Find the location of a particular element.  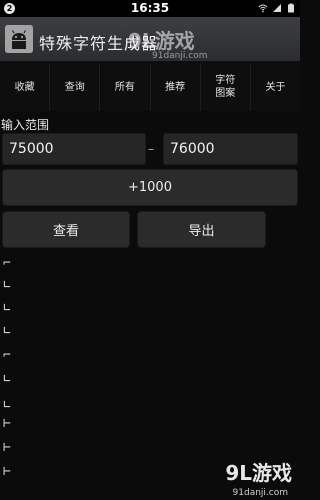

tab-char-patterns: 字符 图案 is located at coordinates (226, 87).